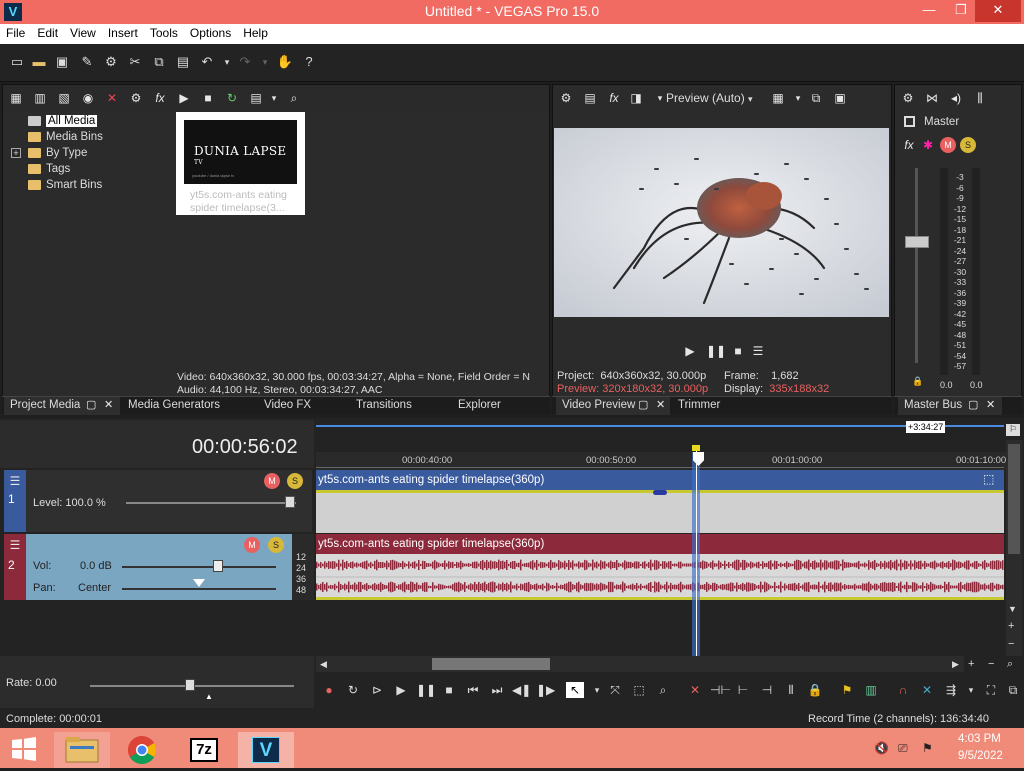 The width and height of the screenshot is (1024, 771). Describe the element at coordinates (871, 690) in the screenshot. I see `insert-region-icon: ▥` at that location.